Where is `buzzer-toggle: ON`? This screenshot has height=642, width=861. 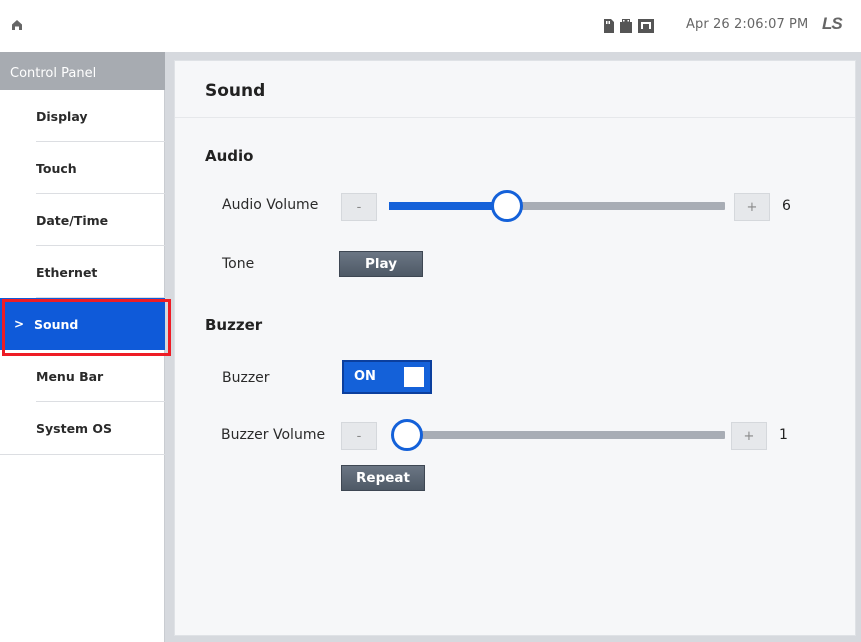
buzzer-toggle: ON is located at coordinates (387, 377).